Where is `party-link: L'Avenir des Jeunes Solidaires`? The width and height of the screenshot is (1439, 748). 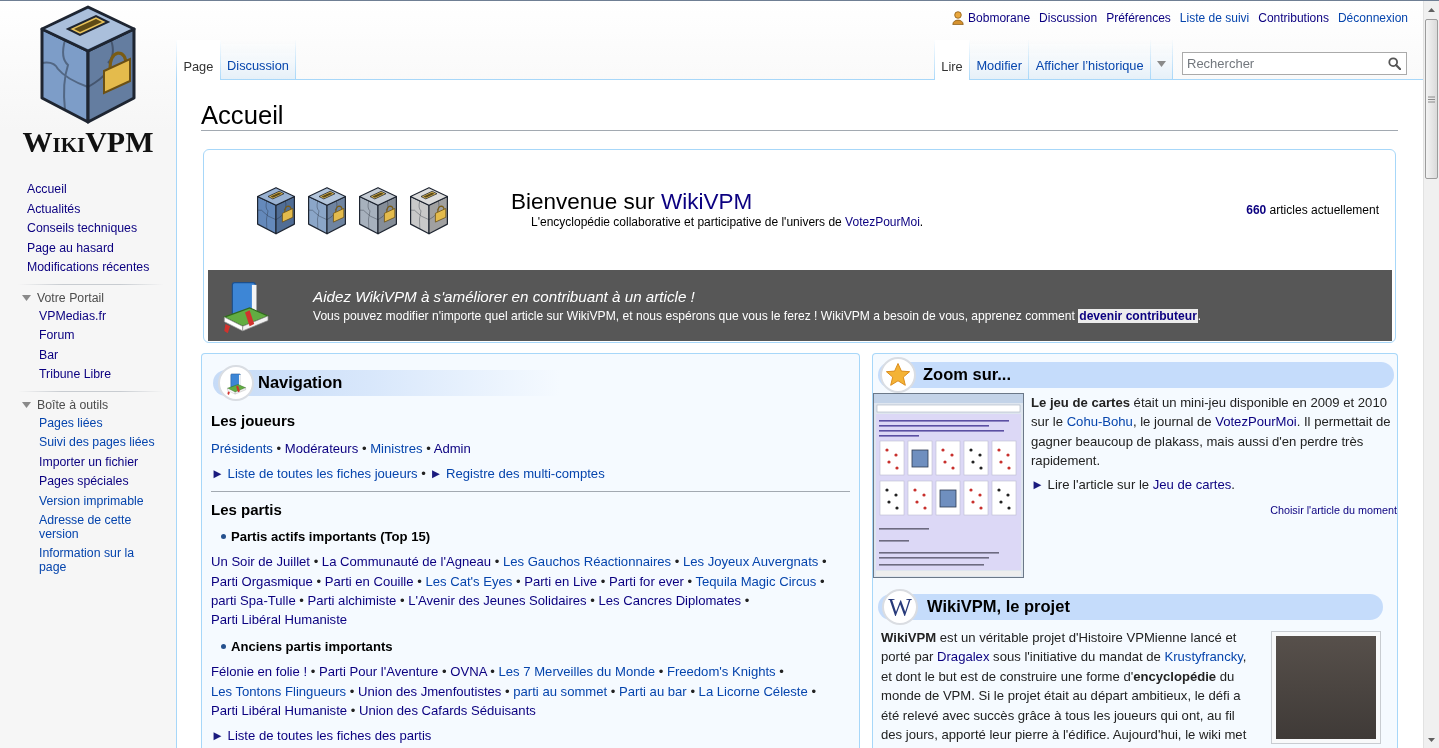
party-link: L'Avenir des Jeunes Solidaires is located at coordinates (497, 601).